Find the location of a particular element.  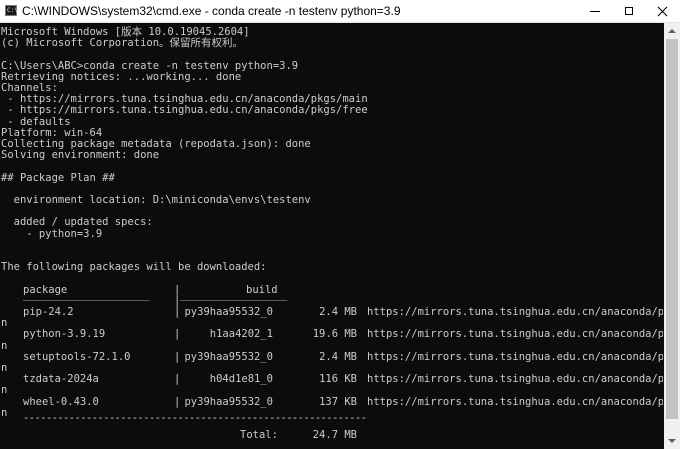

package-build: h1aa4202_1 is located at coordinates (241, 334).